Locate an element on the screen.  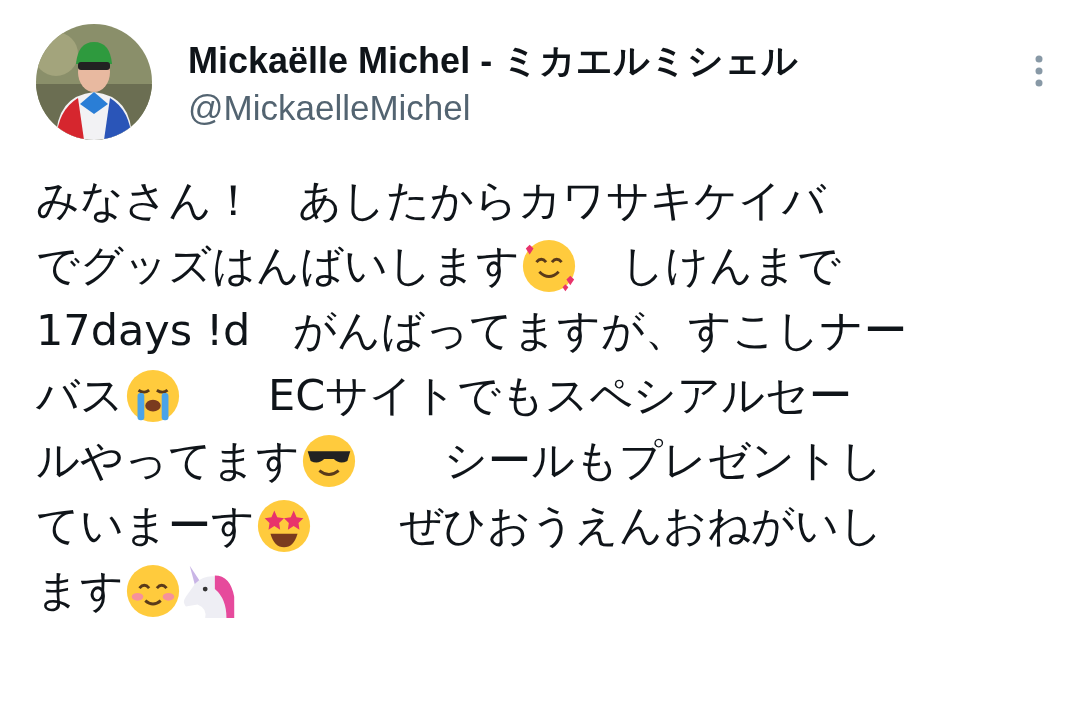
tweet-text: ぜひおうえんおねがいし is located at coordinates (640, 525).